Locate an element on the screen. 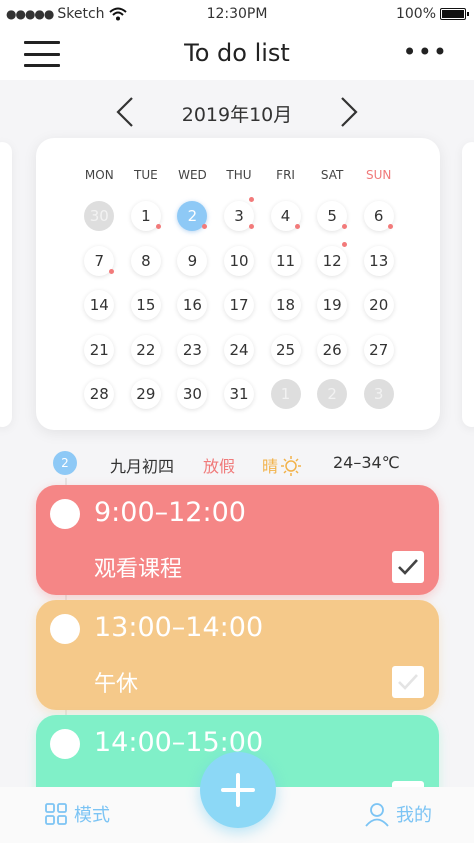  task-title: 午休 is located at coordinates (116, 684).